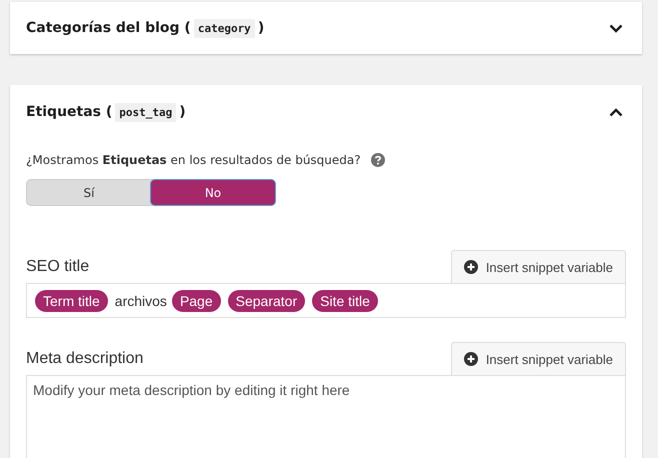 The image size is (658, 458). Describe the element at coordinates (89, 192) in the screenshot. I see `toggle-option: Sí` at that location.